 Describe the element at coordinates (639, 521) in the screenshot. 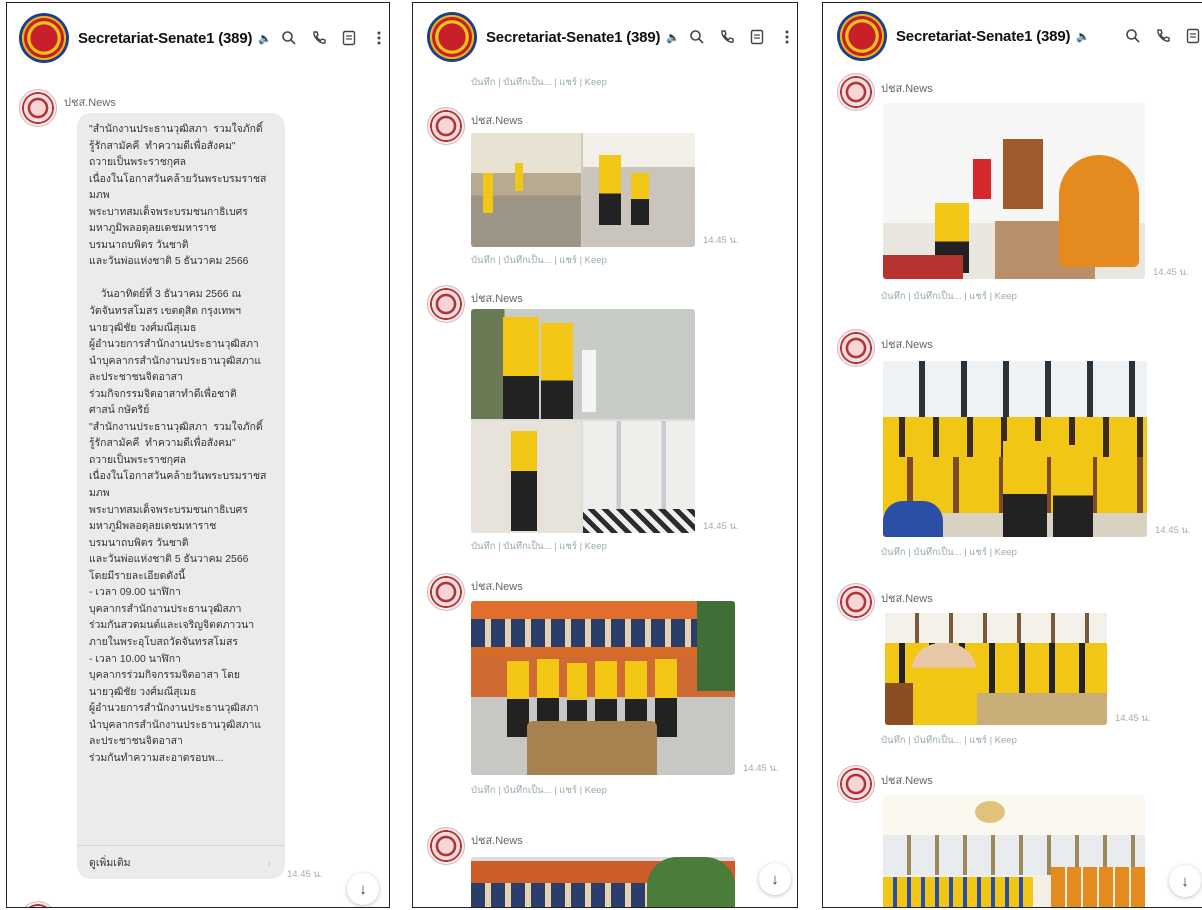

I see `floor-tiles` at that location.